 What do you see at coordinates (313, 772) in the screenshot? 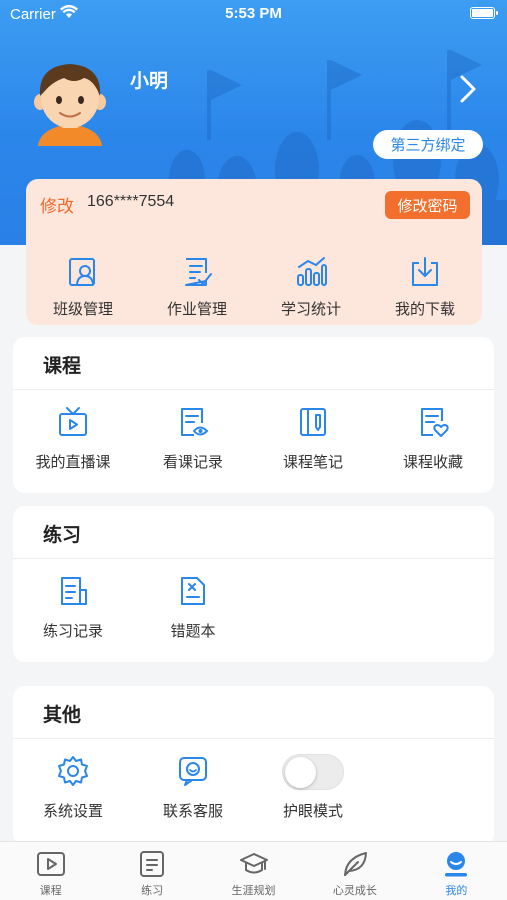
I see `eye-care-toggle` at bounding box center [313, 772].